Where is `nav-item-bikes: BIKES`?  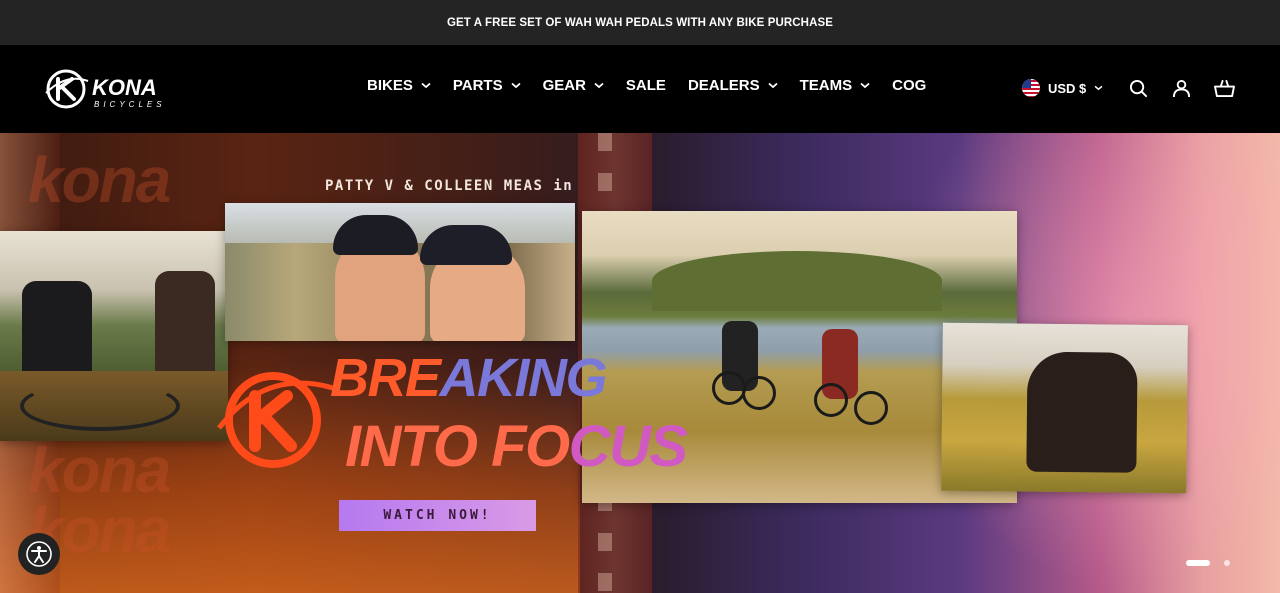
nav-item-bikes: BIKES is located at coordinates (399, 85).